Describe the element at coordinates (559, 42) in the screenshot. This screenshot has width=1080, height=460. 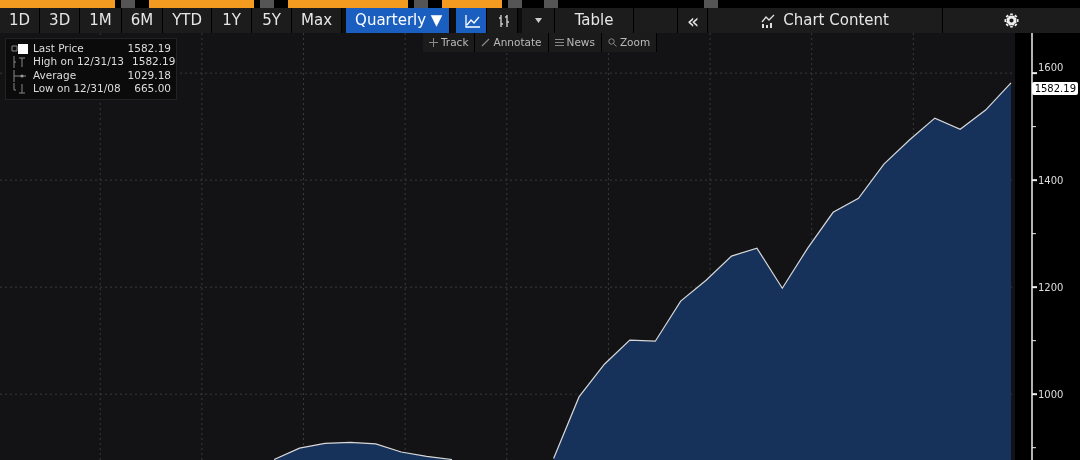
I see `list-icon` at that location.